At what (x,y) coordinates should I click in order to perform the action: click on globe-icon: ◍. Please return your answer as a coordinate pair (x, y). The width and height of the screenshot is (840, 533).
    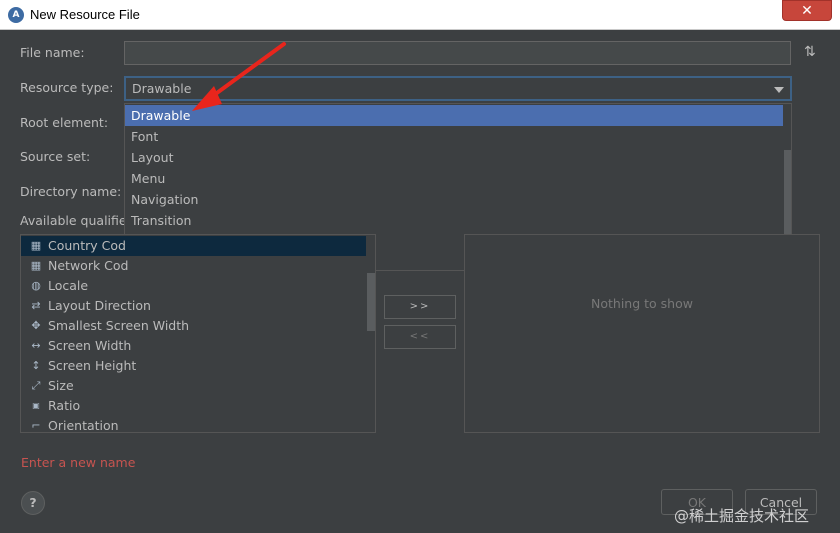
    Looking at the image, I should click on (36, 285).